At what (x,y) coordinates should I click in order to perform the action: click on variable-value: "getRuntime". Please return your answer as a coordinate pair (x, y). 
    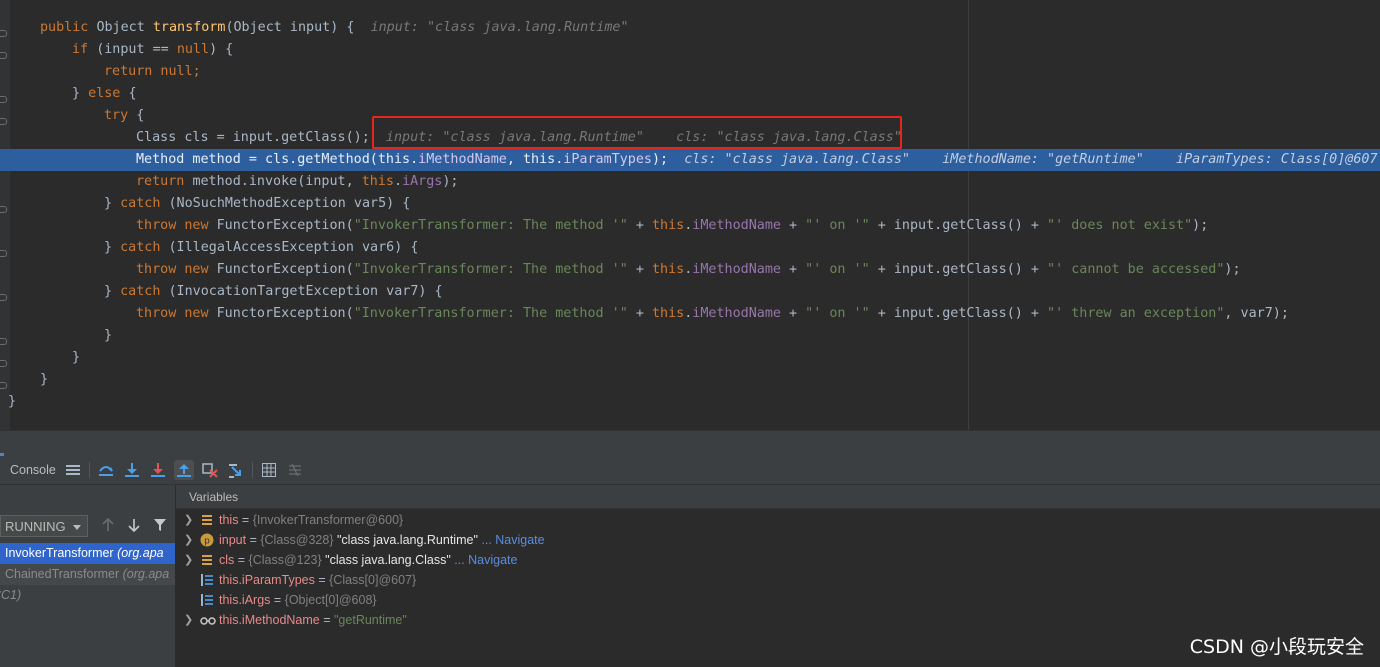
    Looking at the image, I should click on (370, 620).